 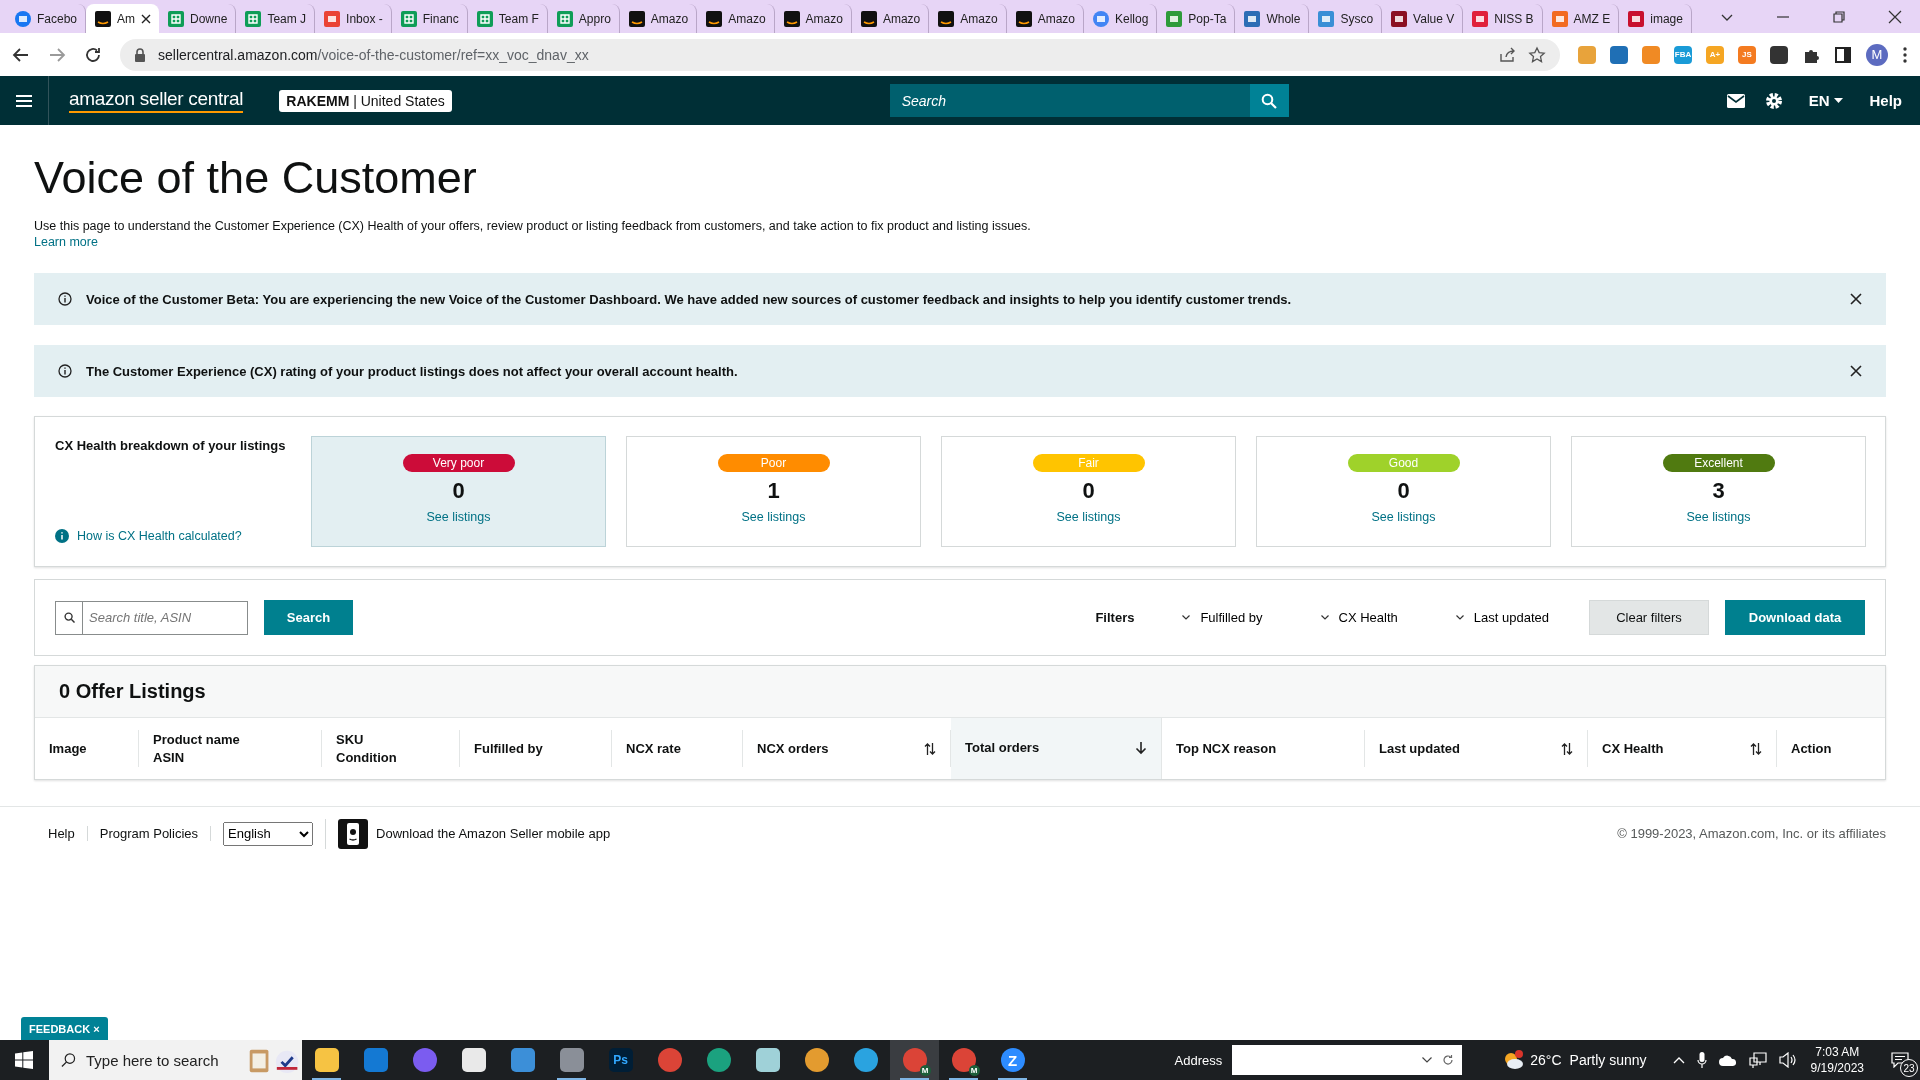 What do you see at coordinates (1448, 1060) in the screenshot?
I see `refresh-icon` at bounding box center [1448, 1060].